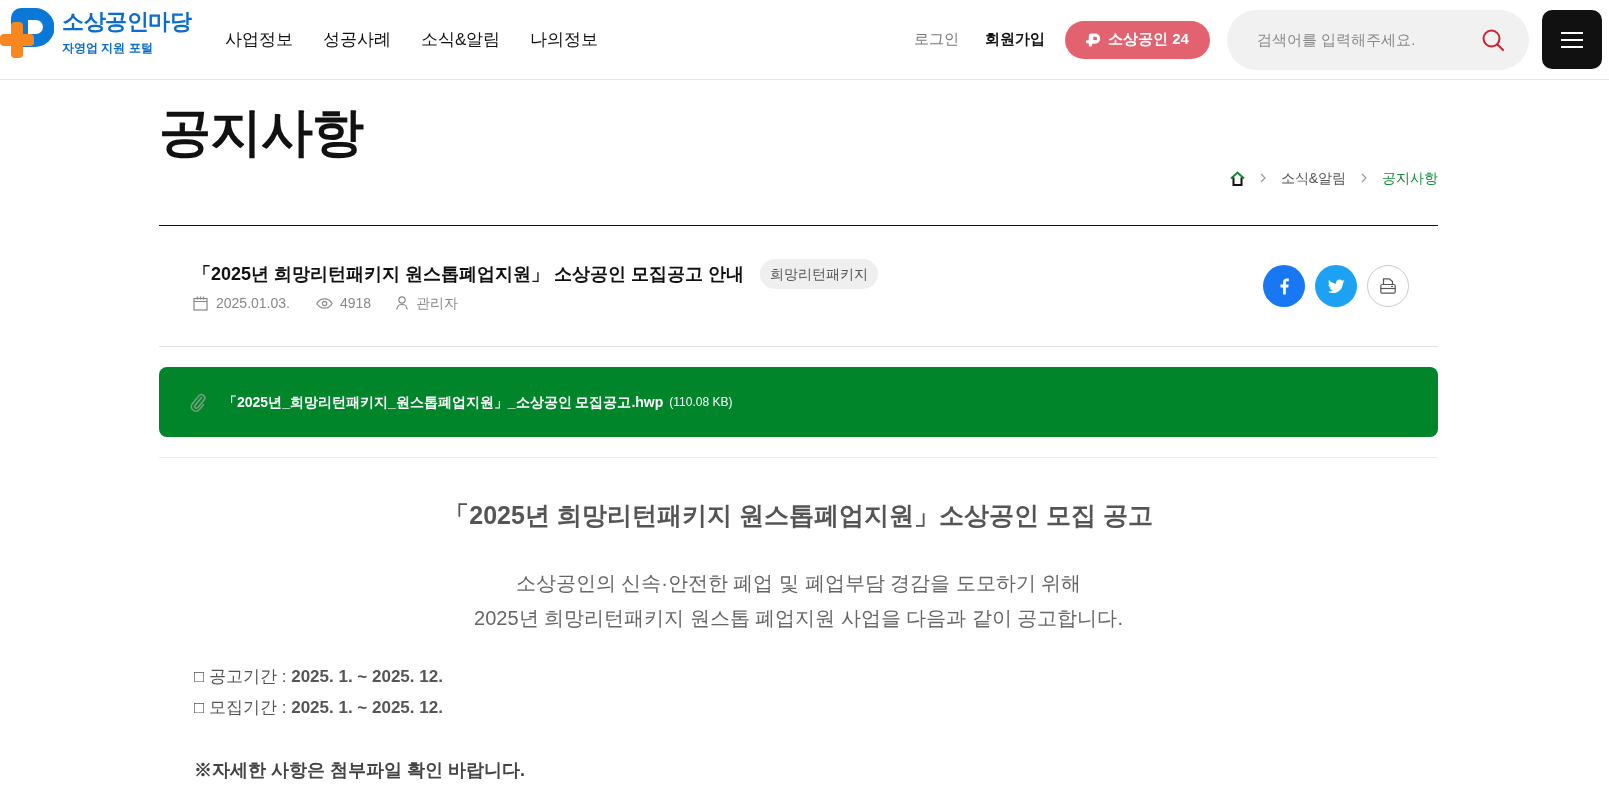  What do you see at coordinates (564, 39) in the screenshot?
I see `nav-link: 나의정보` at bounding box center [564, 39].